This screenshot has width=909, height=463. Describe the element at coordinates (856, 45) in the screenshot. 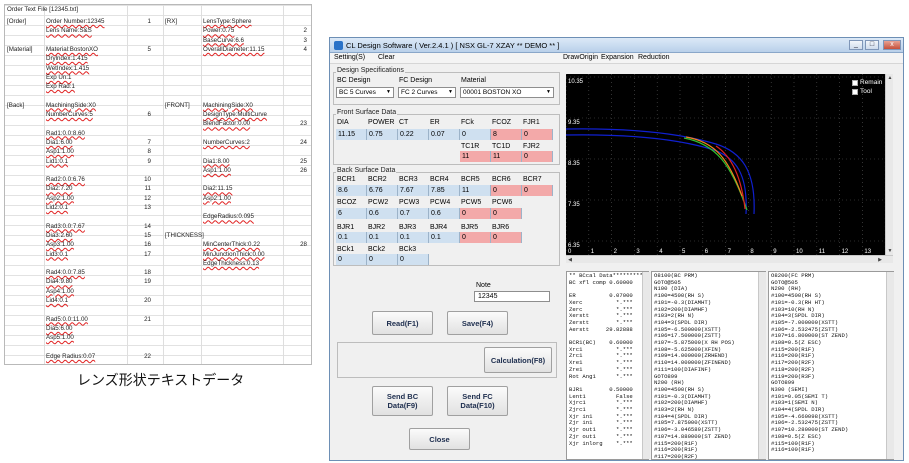

I see `minimize-button: _` at that location.